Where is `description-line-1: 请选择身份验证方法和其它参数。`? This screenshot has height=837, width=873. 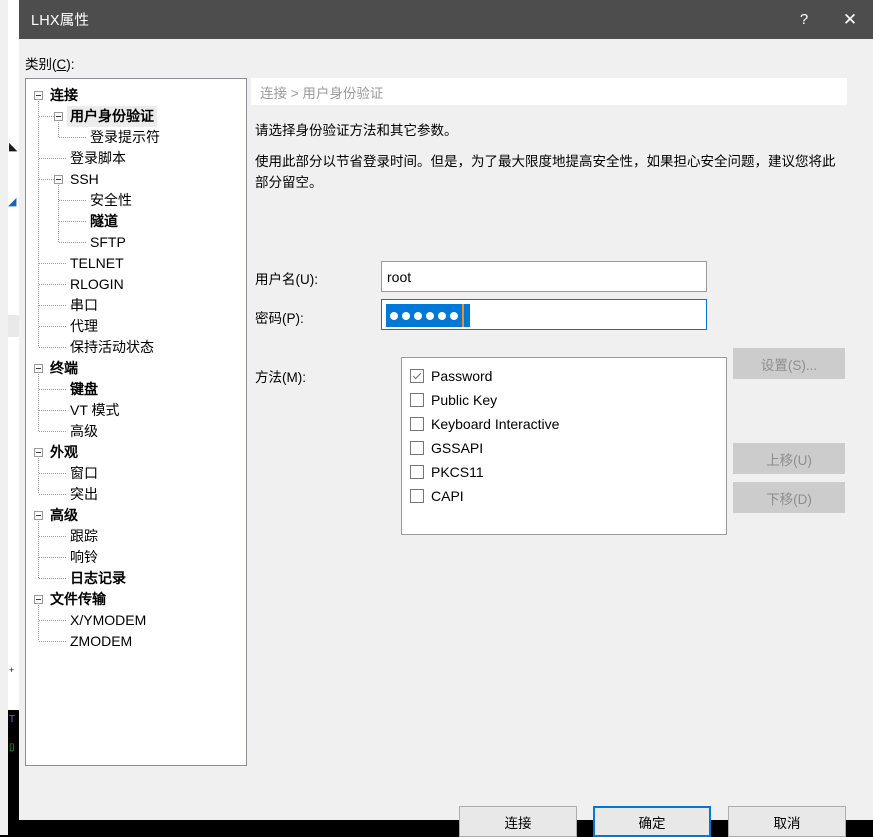
description-line-1: 请选择身份验证方法和其它参数。 is located at coordinates (356, 130).